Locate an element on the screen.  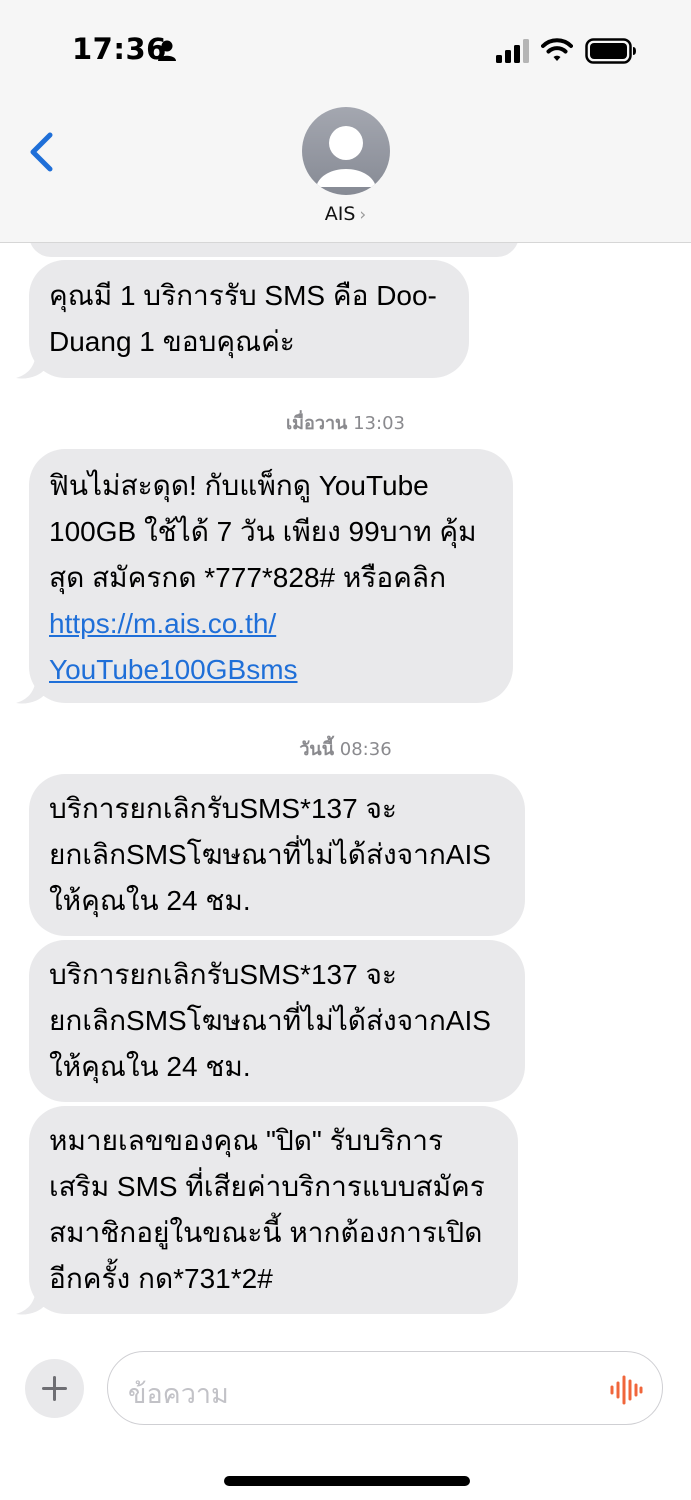
message-link: https://m.ais.co.th/ is located at coordinates (271, 624).